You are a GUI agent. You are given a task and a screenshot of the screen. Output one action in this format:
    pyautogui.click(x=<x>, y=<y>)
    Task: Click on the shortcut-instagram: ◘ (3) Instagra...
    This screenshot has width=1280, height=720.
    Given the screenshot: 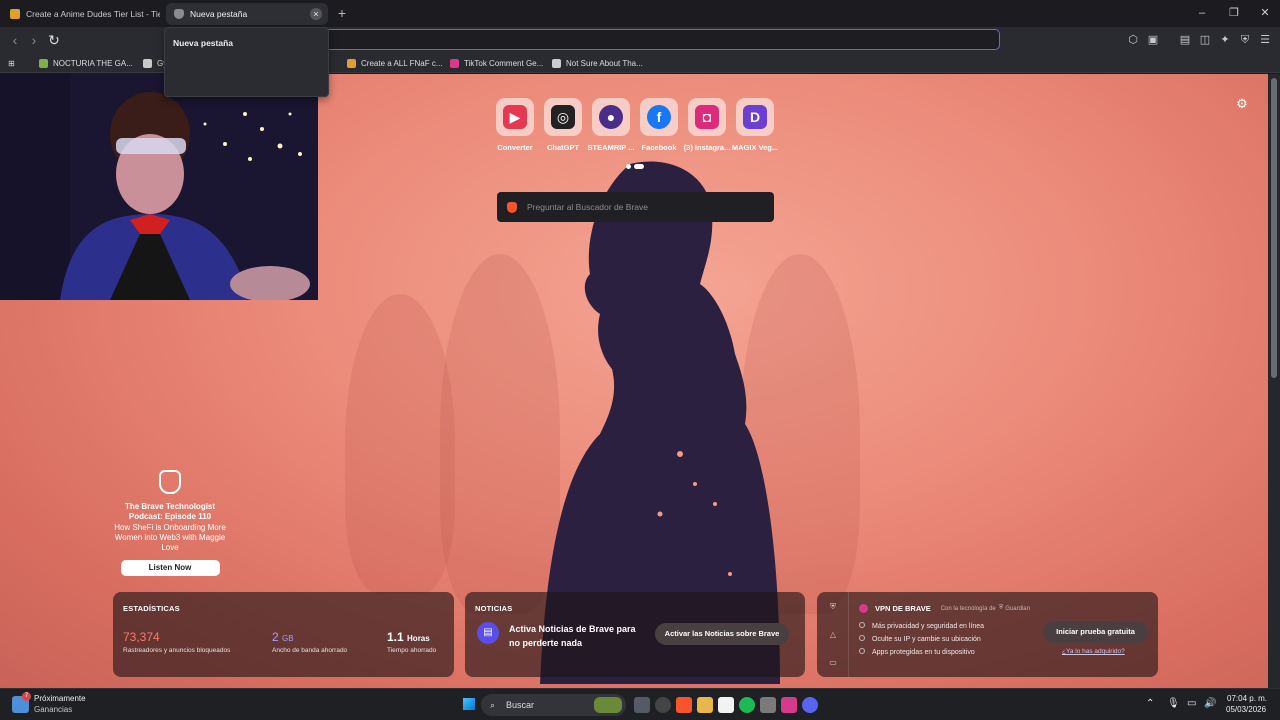 What is the action you would take?
    pyautogui.click(x=707, y=125)
    